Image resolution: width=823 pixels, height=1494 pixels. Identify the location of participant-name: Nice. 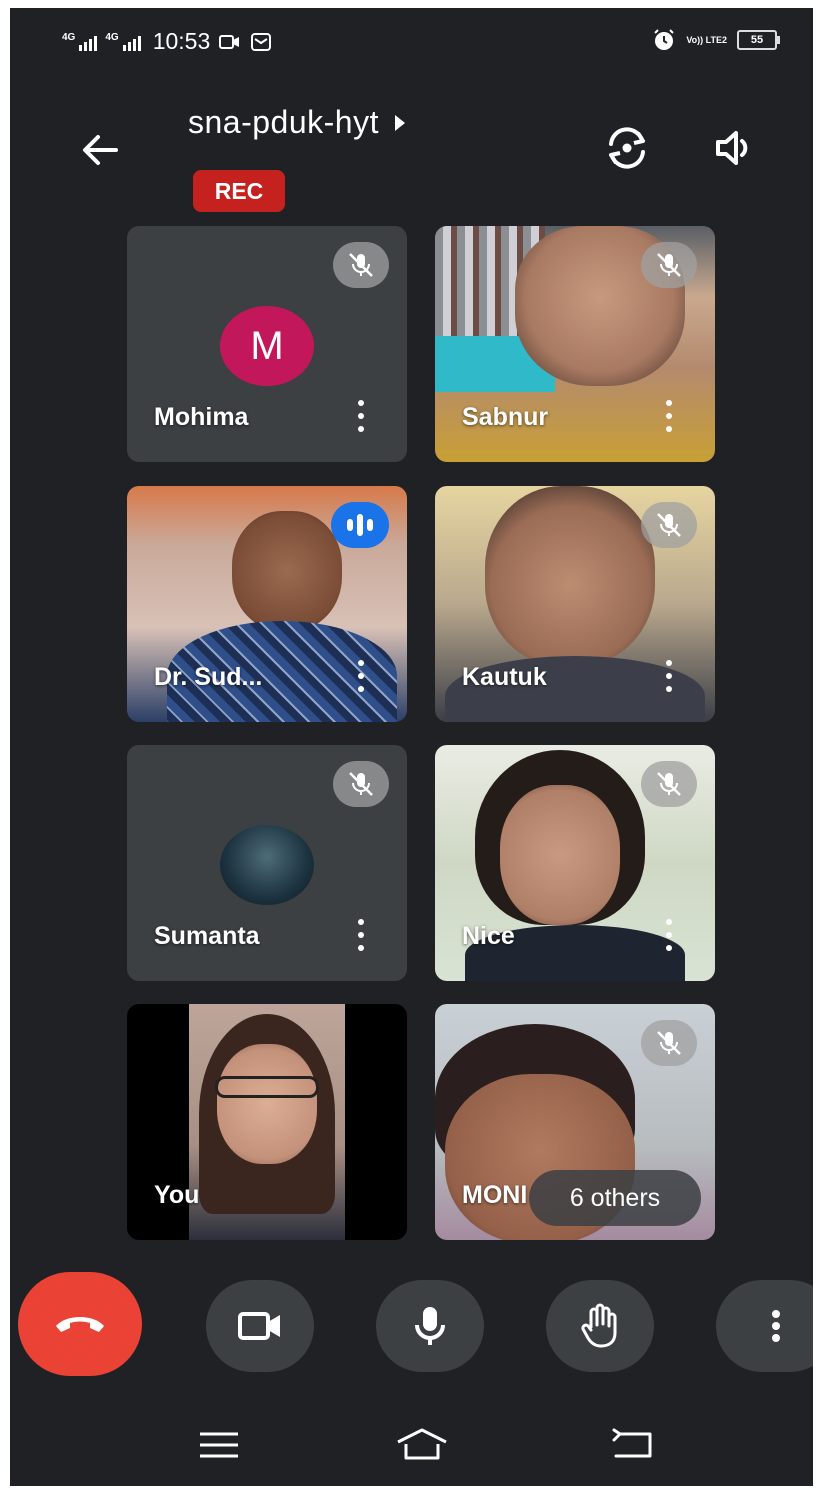
(488, 936).